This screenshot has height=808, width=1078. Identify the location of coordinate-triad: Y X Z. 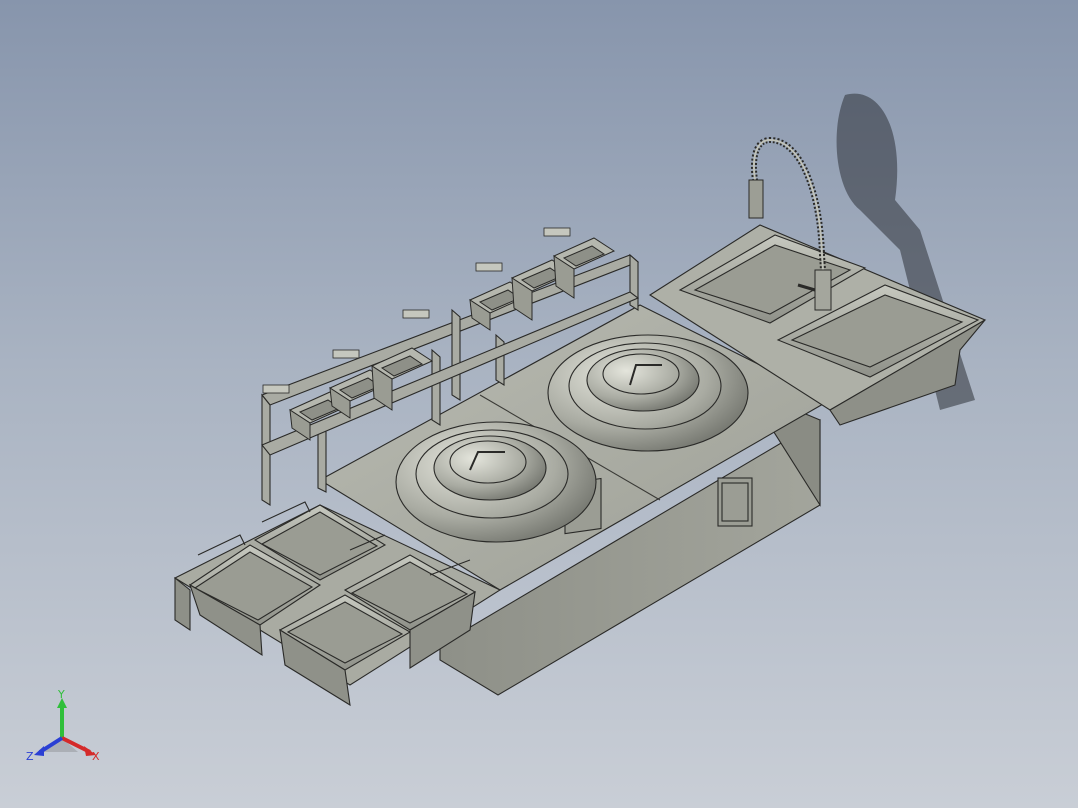
(63, 726).